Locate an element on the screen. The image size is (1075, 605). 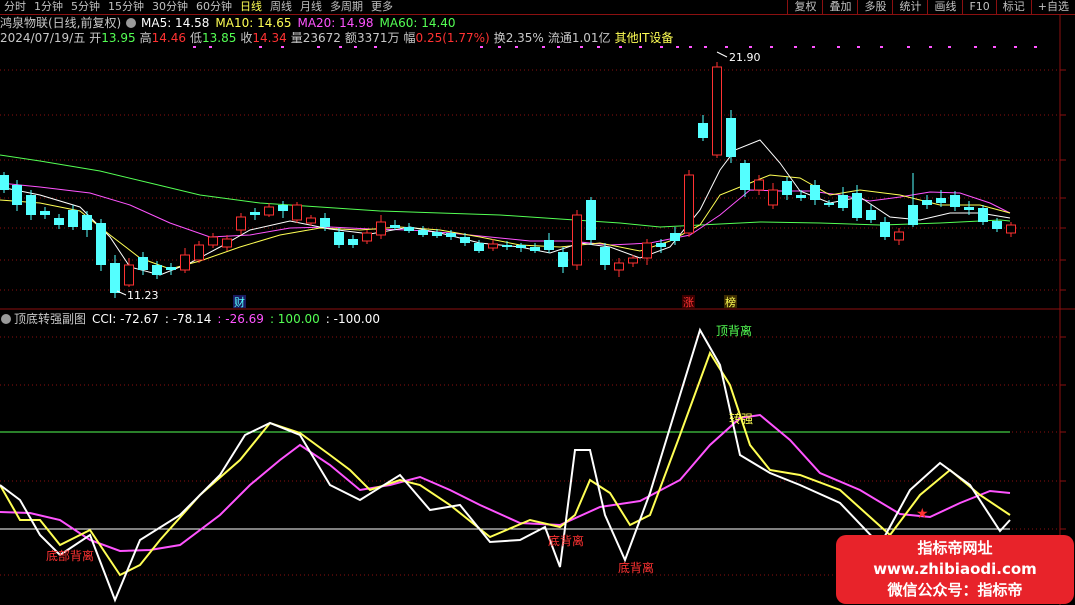
tool-button: 统计 is located at coordinates (909, 7).